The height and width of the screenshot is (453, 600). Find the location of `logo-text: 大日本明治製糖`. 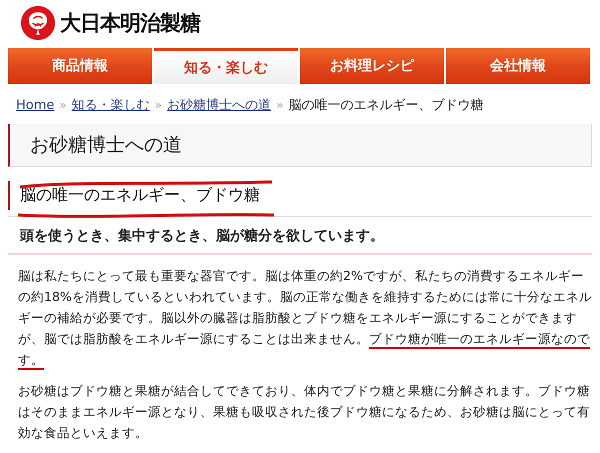

logo-text: 大日本明治製糖 is located at coordinates (130, 23).